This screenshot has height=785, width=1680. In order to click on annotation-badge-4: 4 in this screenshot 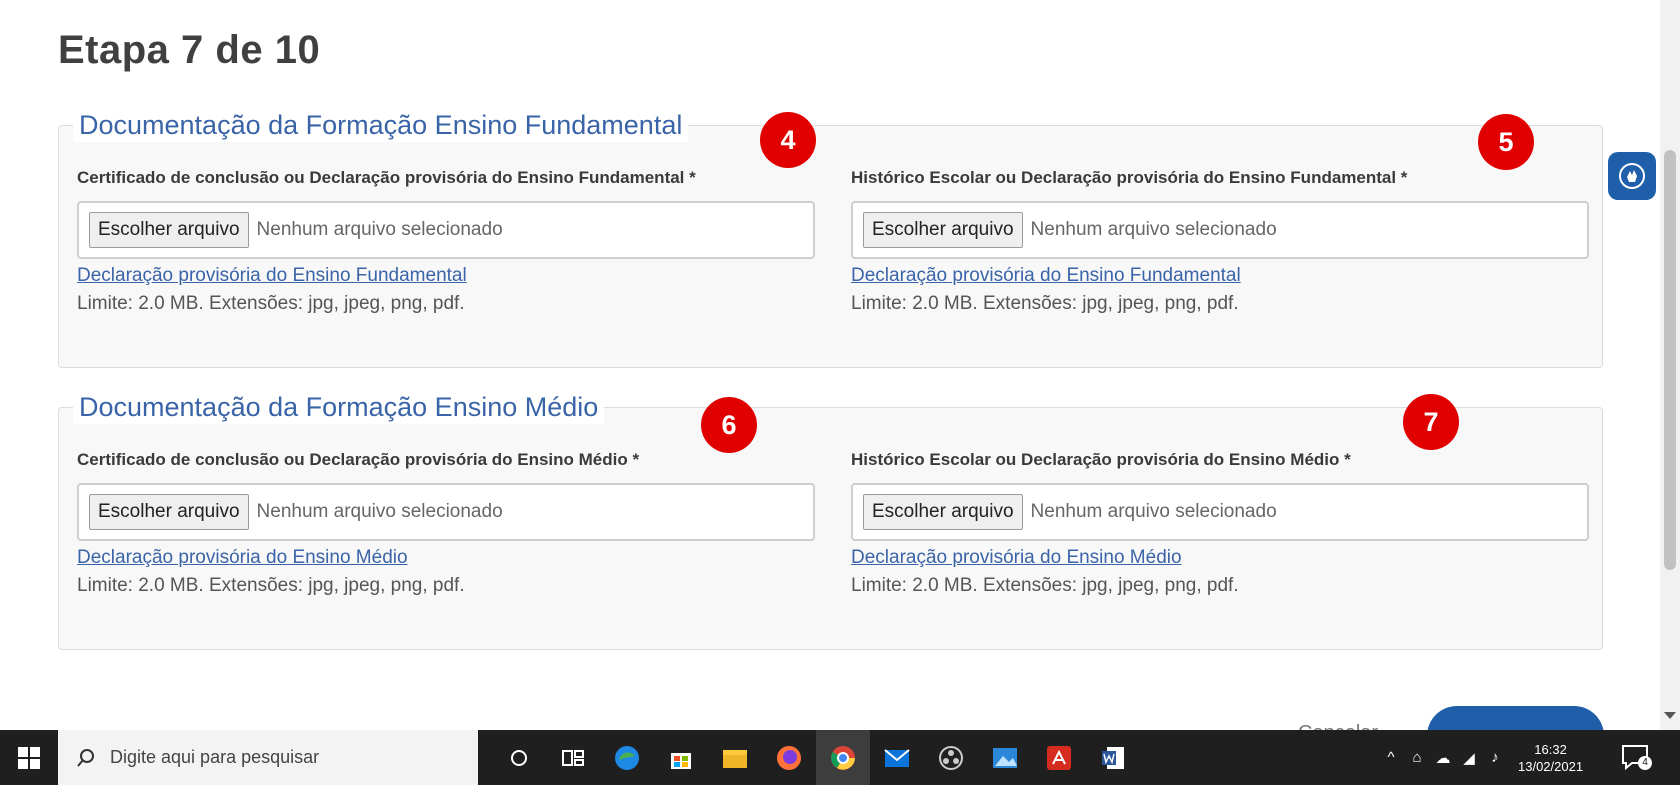, I will do `click(788, 140)`.